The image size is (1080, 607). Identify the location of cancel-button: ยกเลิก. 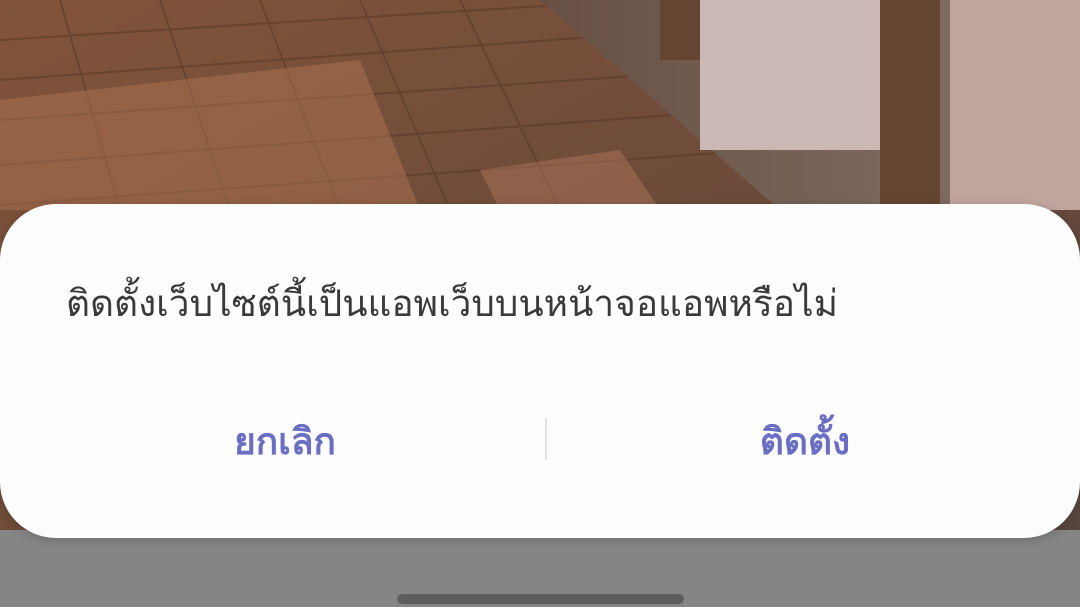
(285, 442).